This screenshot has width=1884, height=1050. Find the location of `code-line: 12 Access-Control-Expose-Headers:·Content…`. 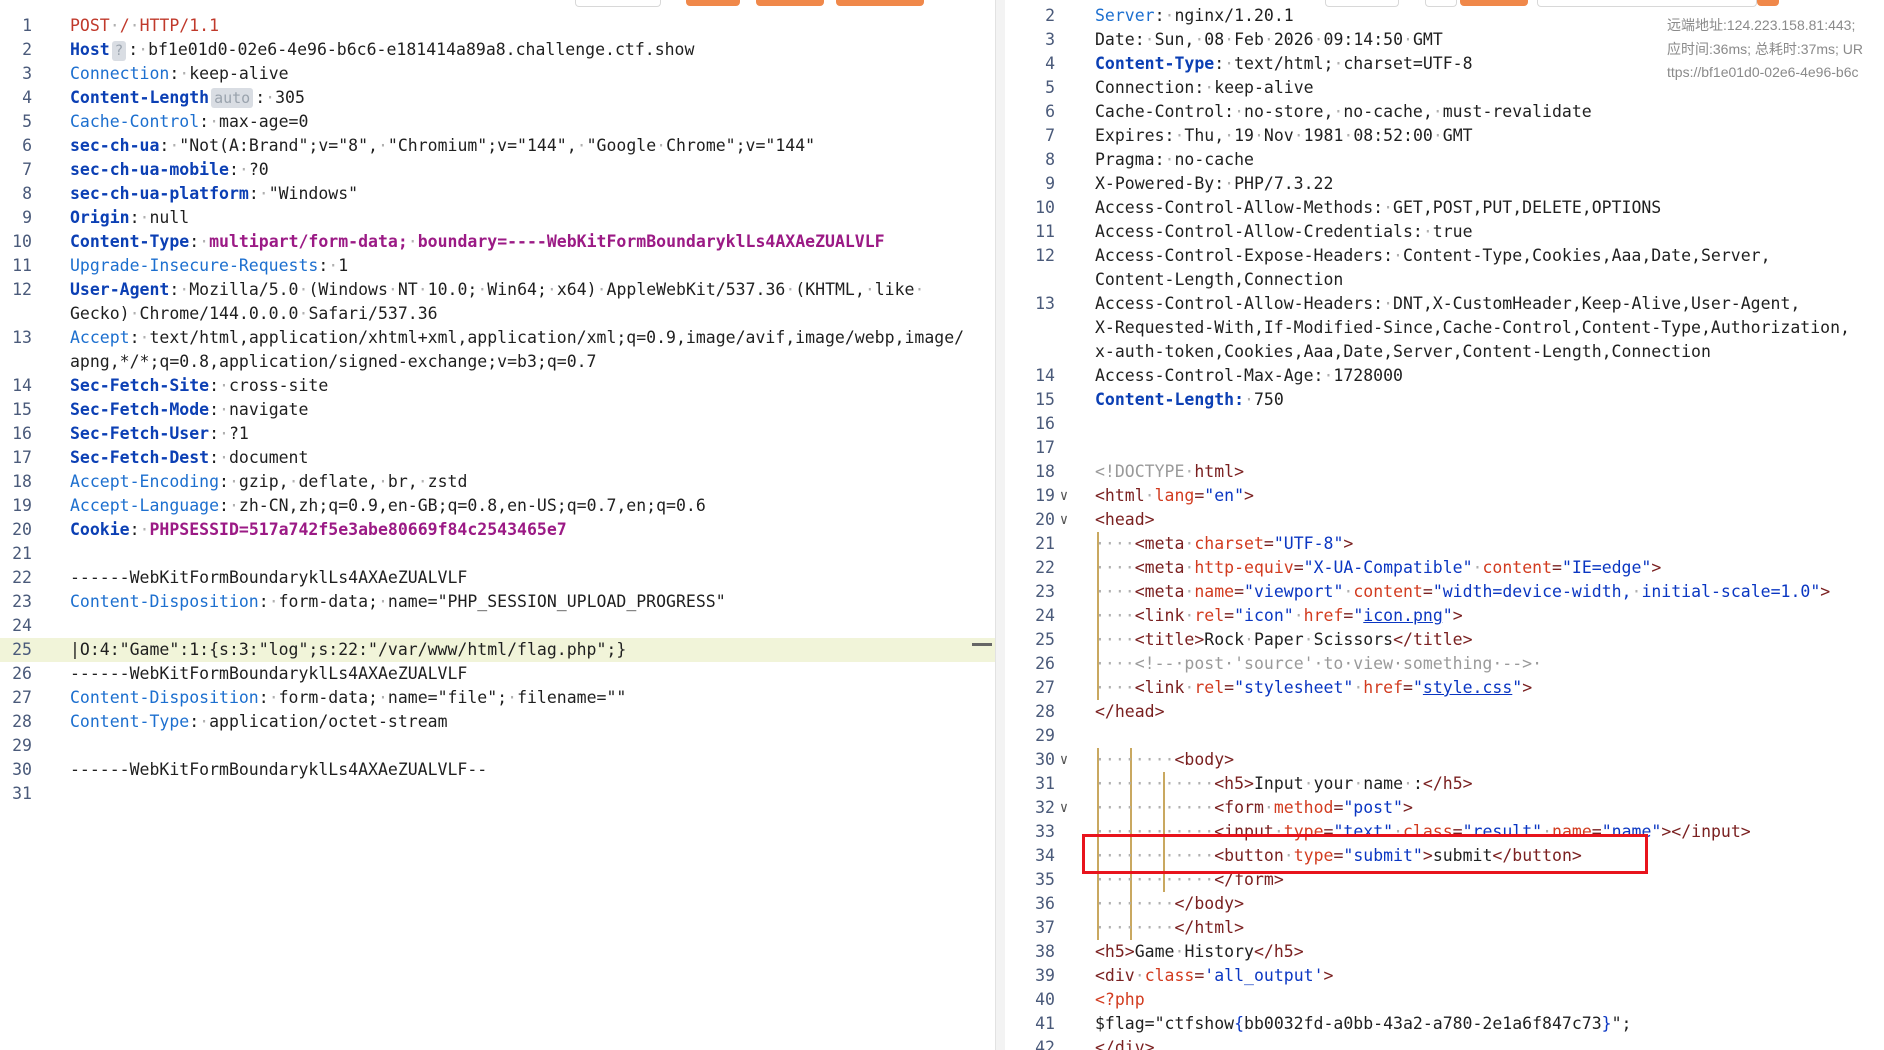

code-line: 12 Access-Control-Expose-Headers:·Content… is located at coordinates (1444, 256).